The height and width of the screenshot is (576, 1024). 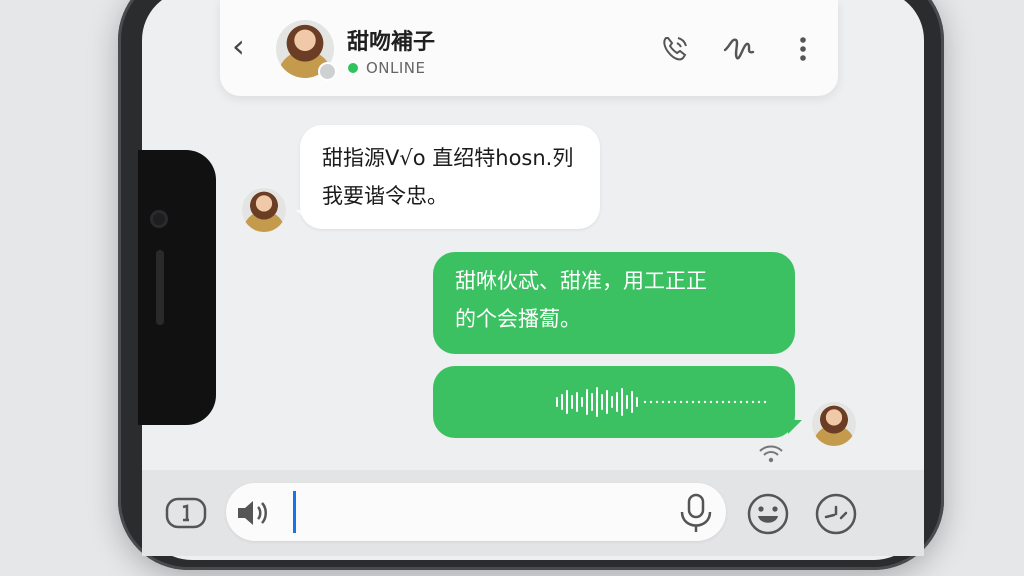 I want to click on online-indicator, so click(x=353, y=68).